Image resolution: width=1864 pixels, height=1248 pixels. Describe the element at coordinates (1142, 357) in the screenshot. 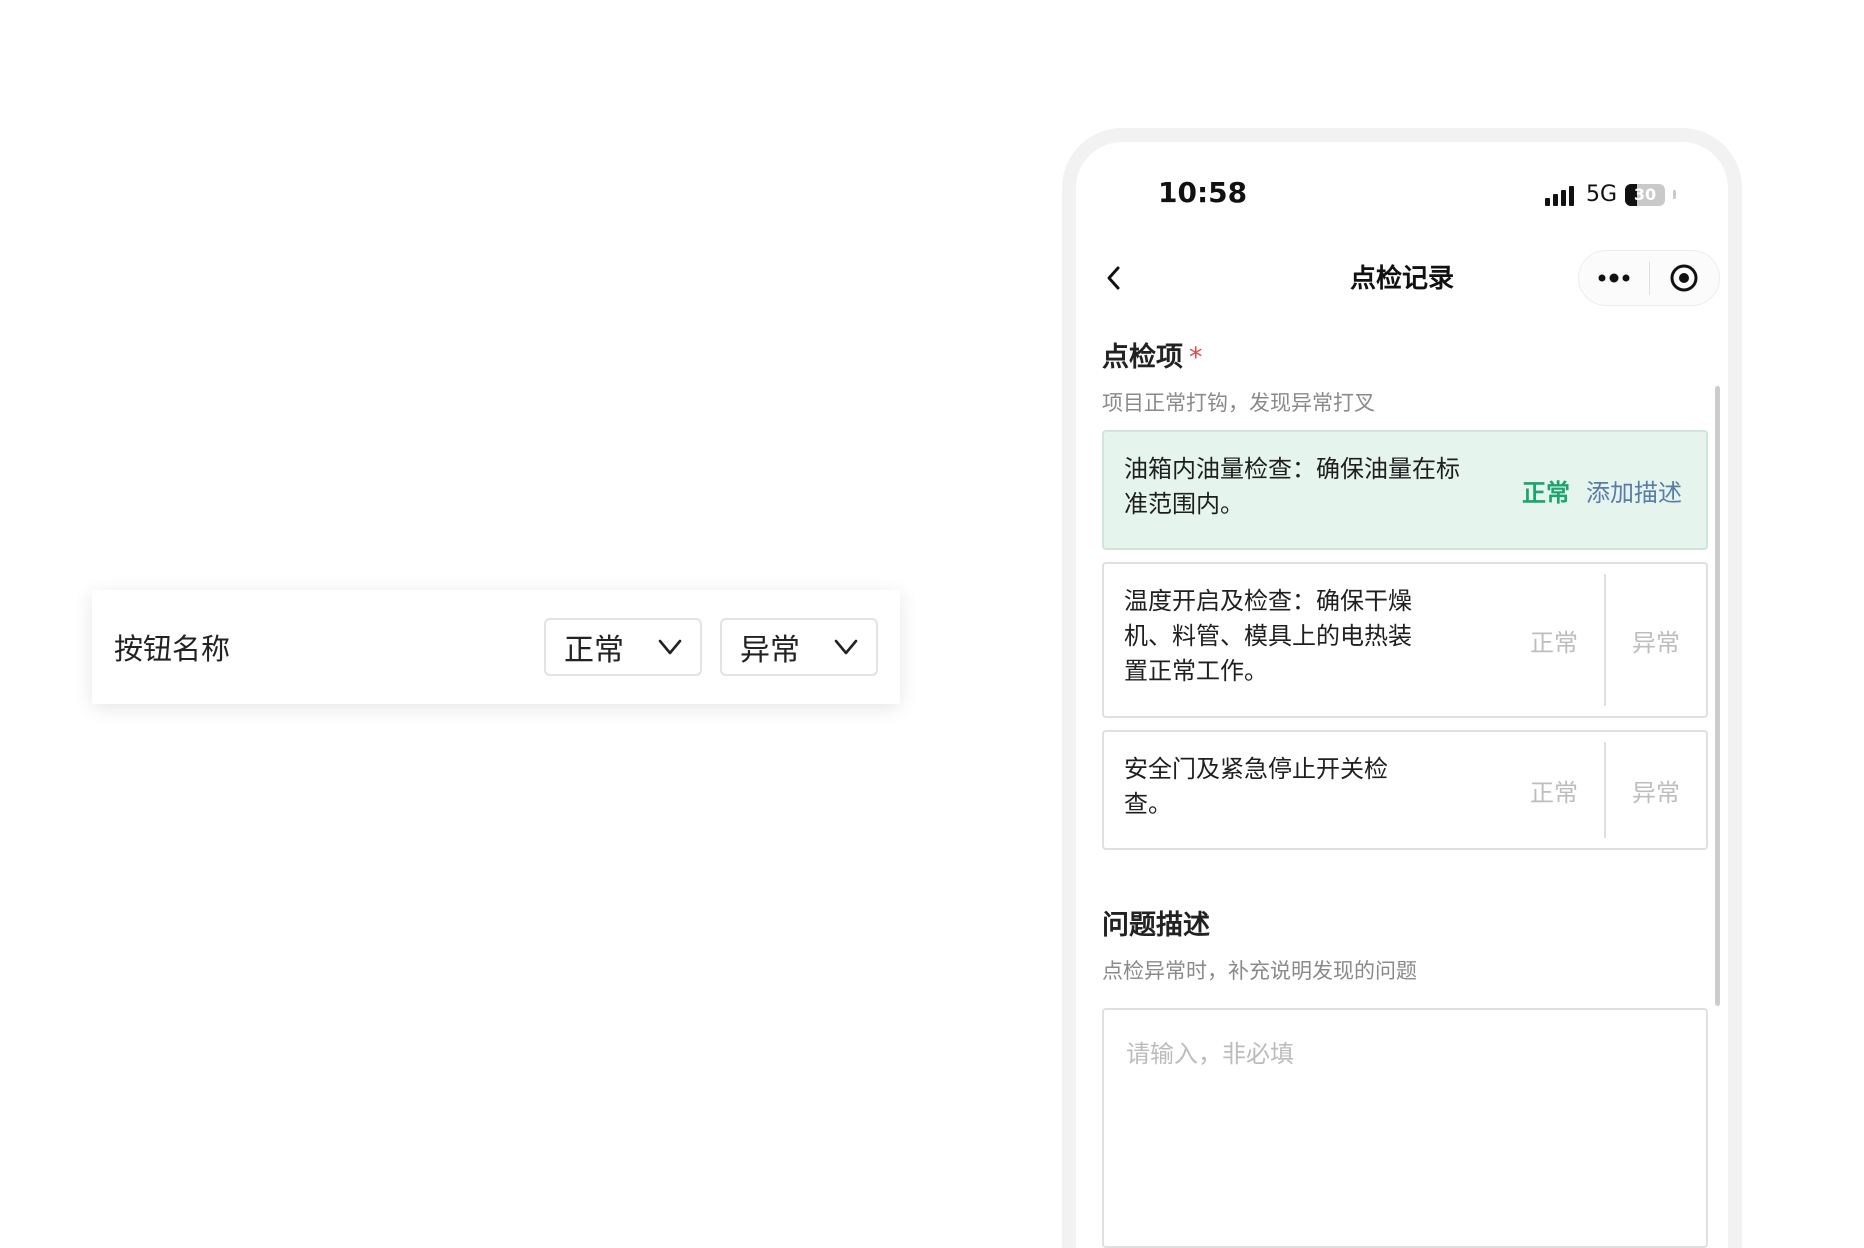

I see `inspection-title-text: 点检项` at that location.